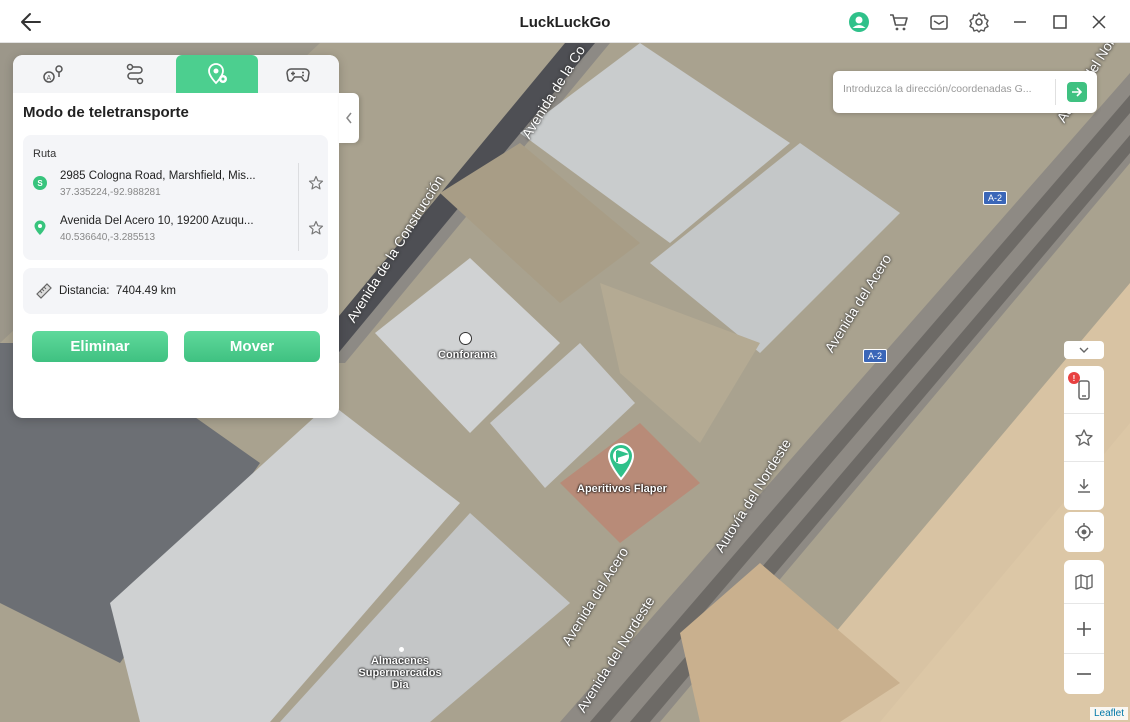 This screenshot has height=722, width=1130. What do you see at coordinates (1099, 22) in the screenshot?
I see `close-icon` at bounding box center [1099, 22].